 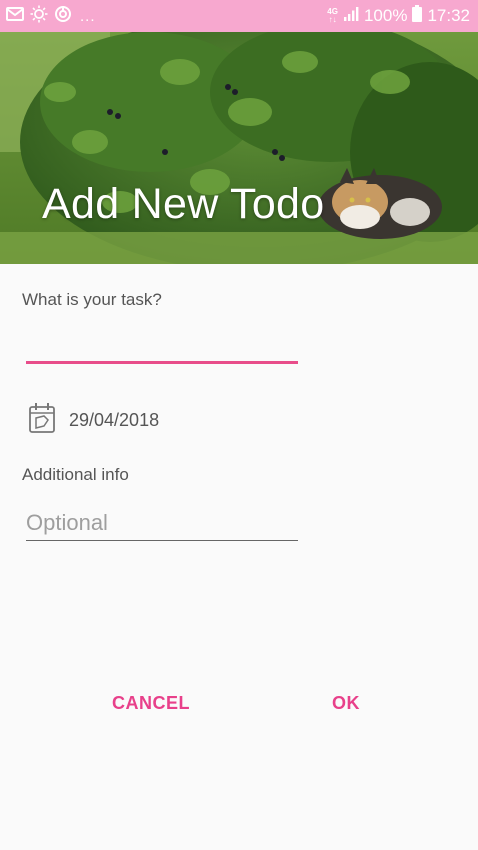 I want to click on status-bar: ... 4G ↑↓ 100% 17:32, so click(x=239, y=16).